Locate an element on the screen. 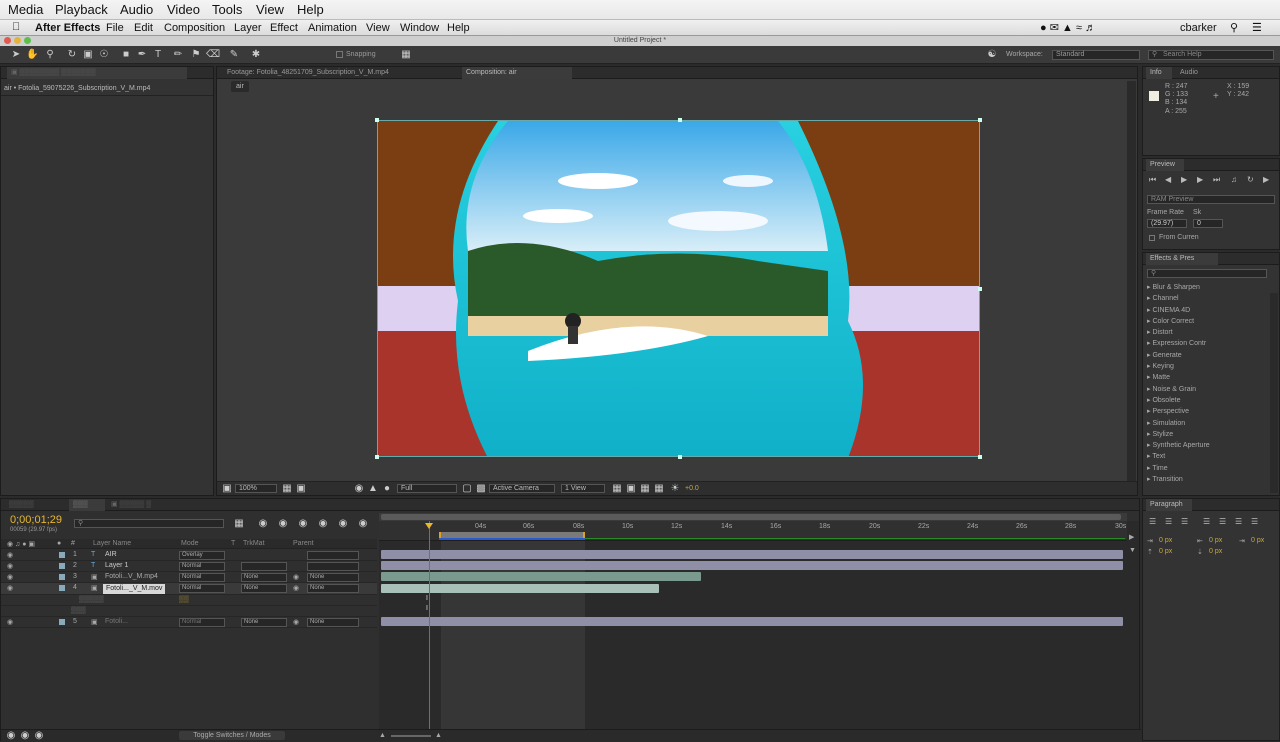  effect-category: ▸ Matte is located at coordinates (1208, 378).